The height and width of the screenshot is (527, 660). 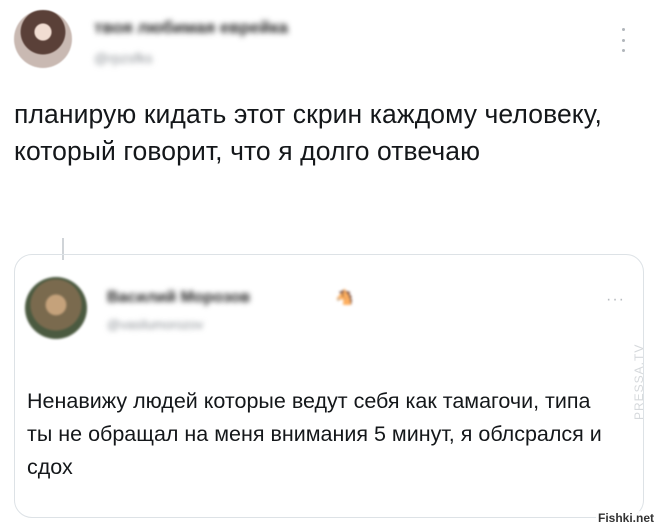 What do you see at coordinates (178, 298) in the screenshot?
I see `quoted-author-name: Василий Морозов` at bounding box center [178, 298].